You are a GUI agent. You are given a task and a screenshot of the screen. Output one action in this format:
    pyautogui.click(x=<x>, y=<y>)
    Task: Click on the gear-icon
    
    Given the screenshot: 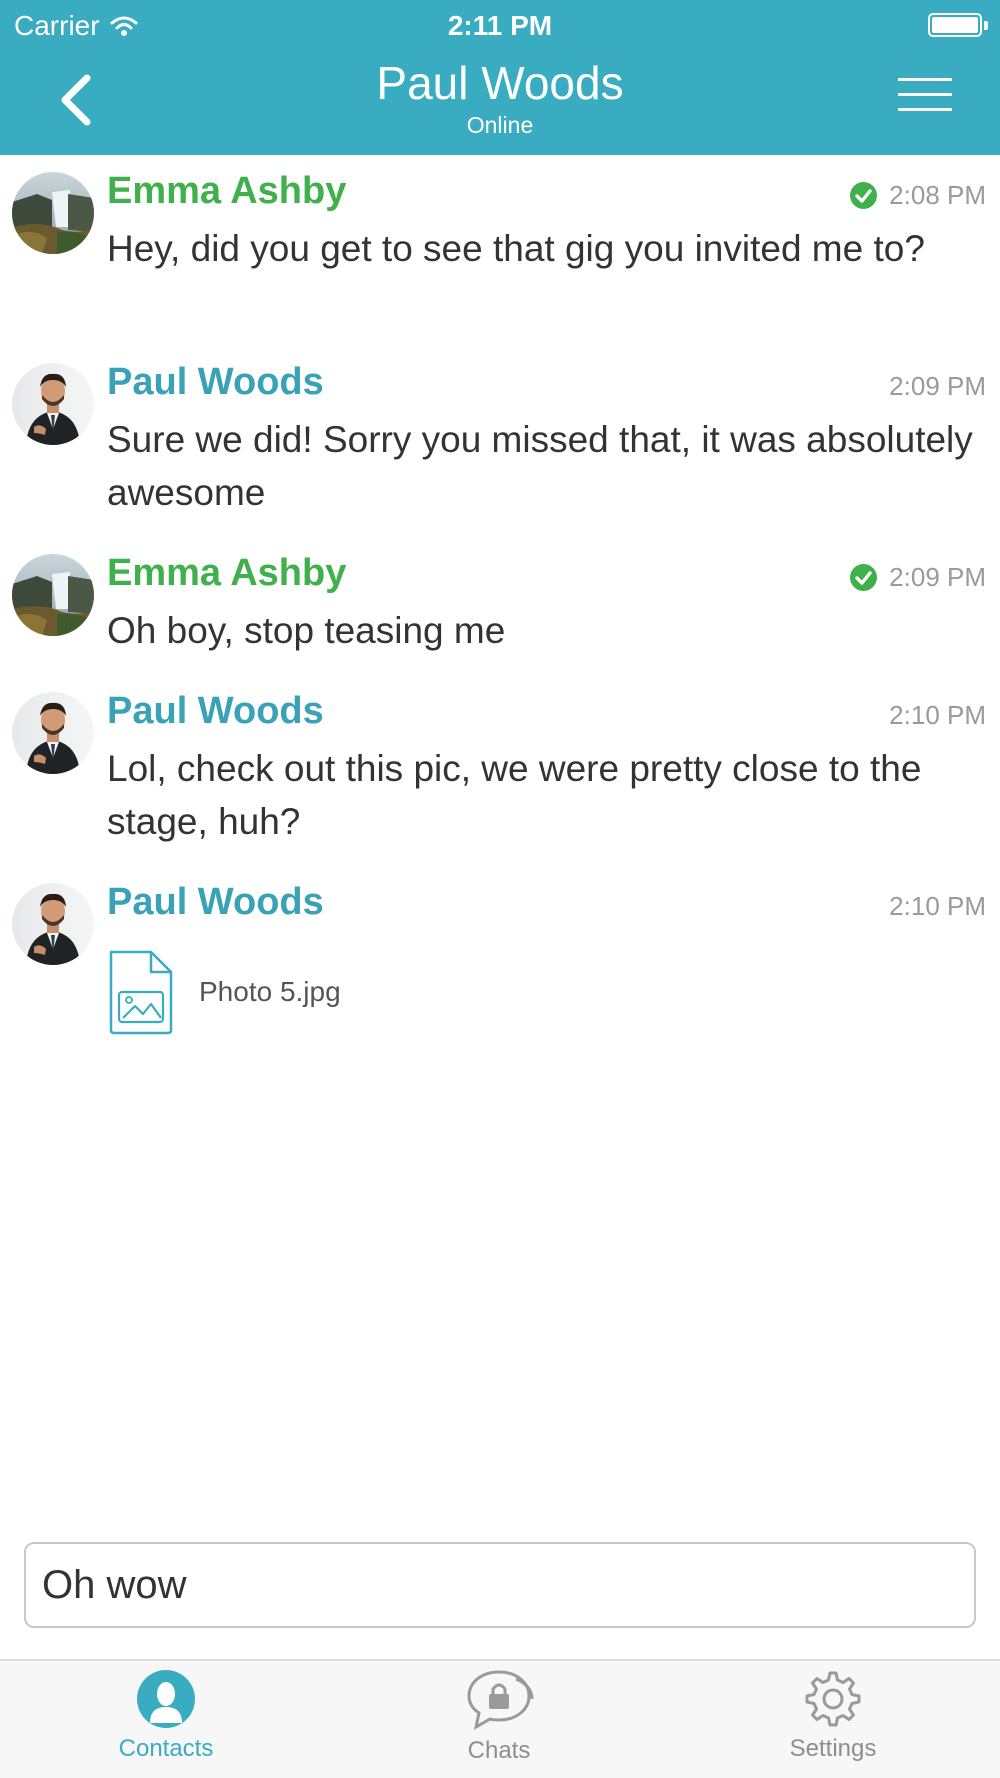 What is the action you would take?
    pyautogui.click(x=833, y=1699)
    